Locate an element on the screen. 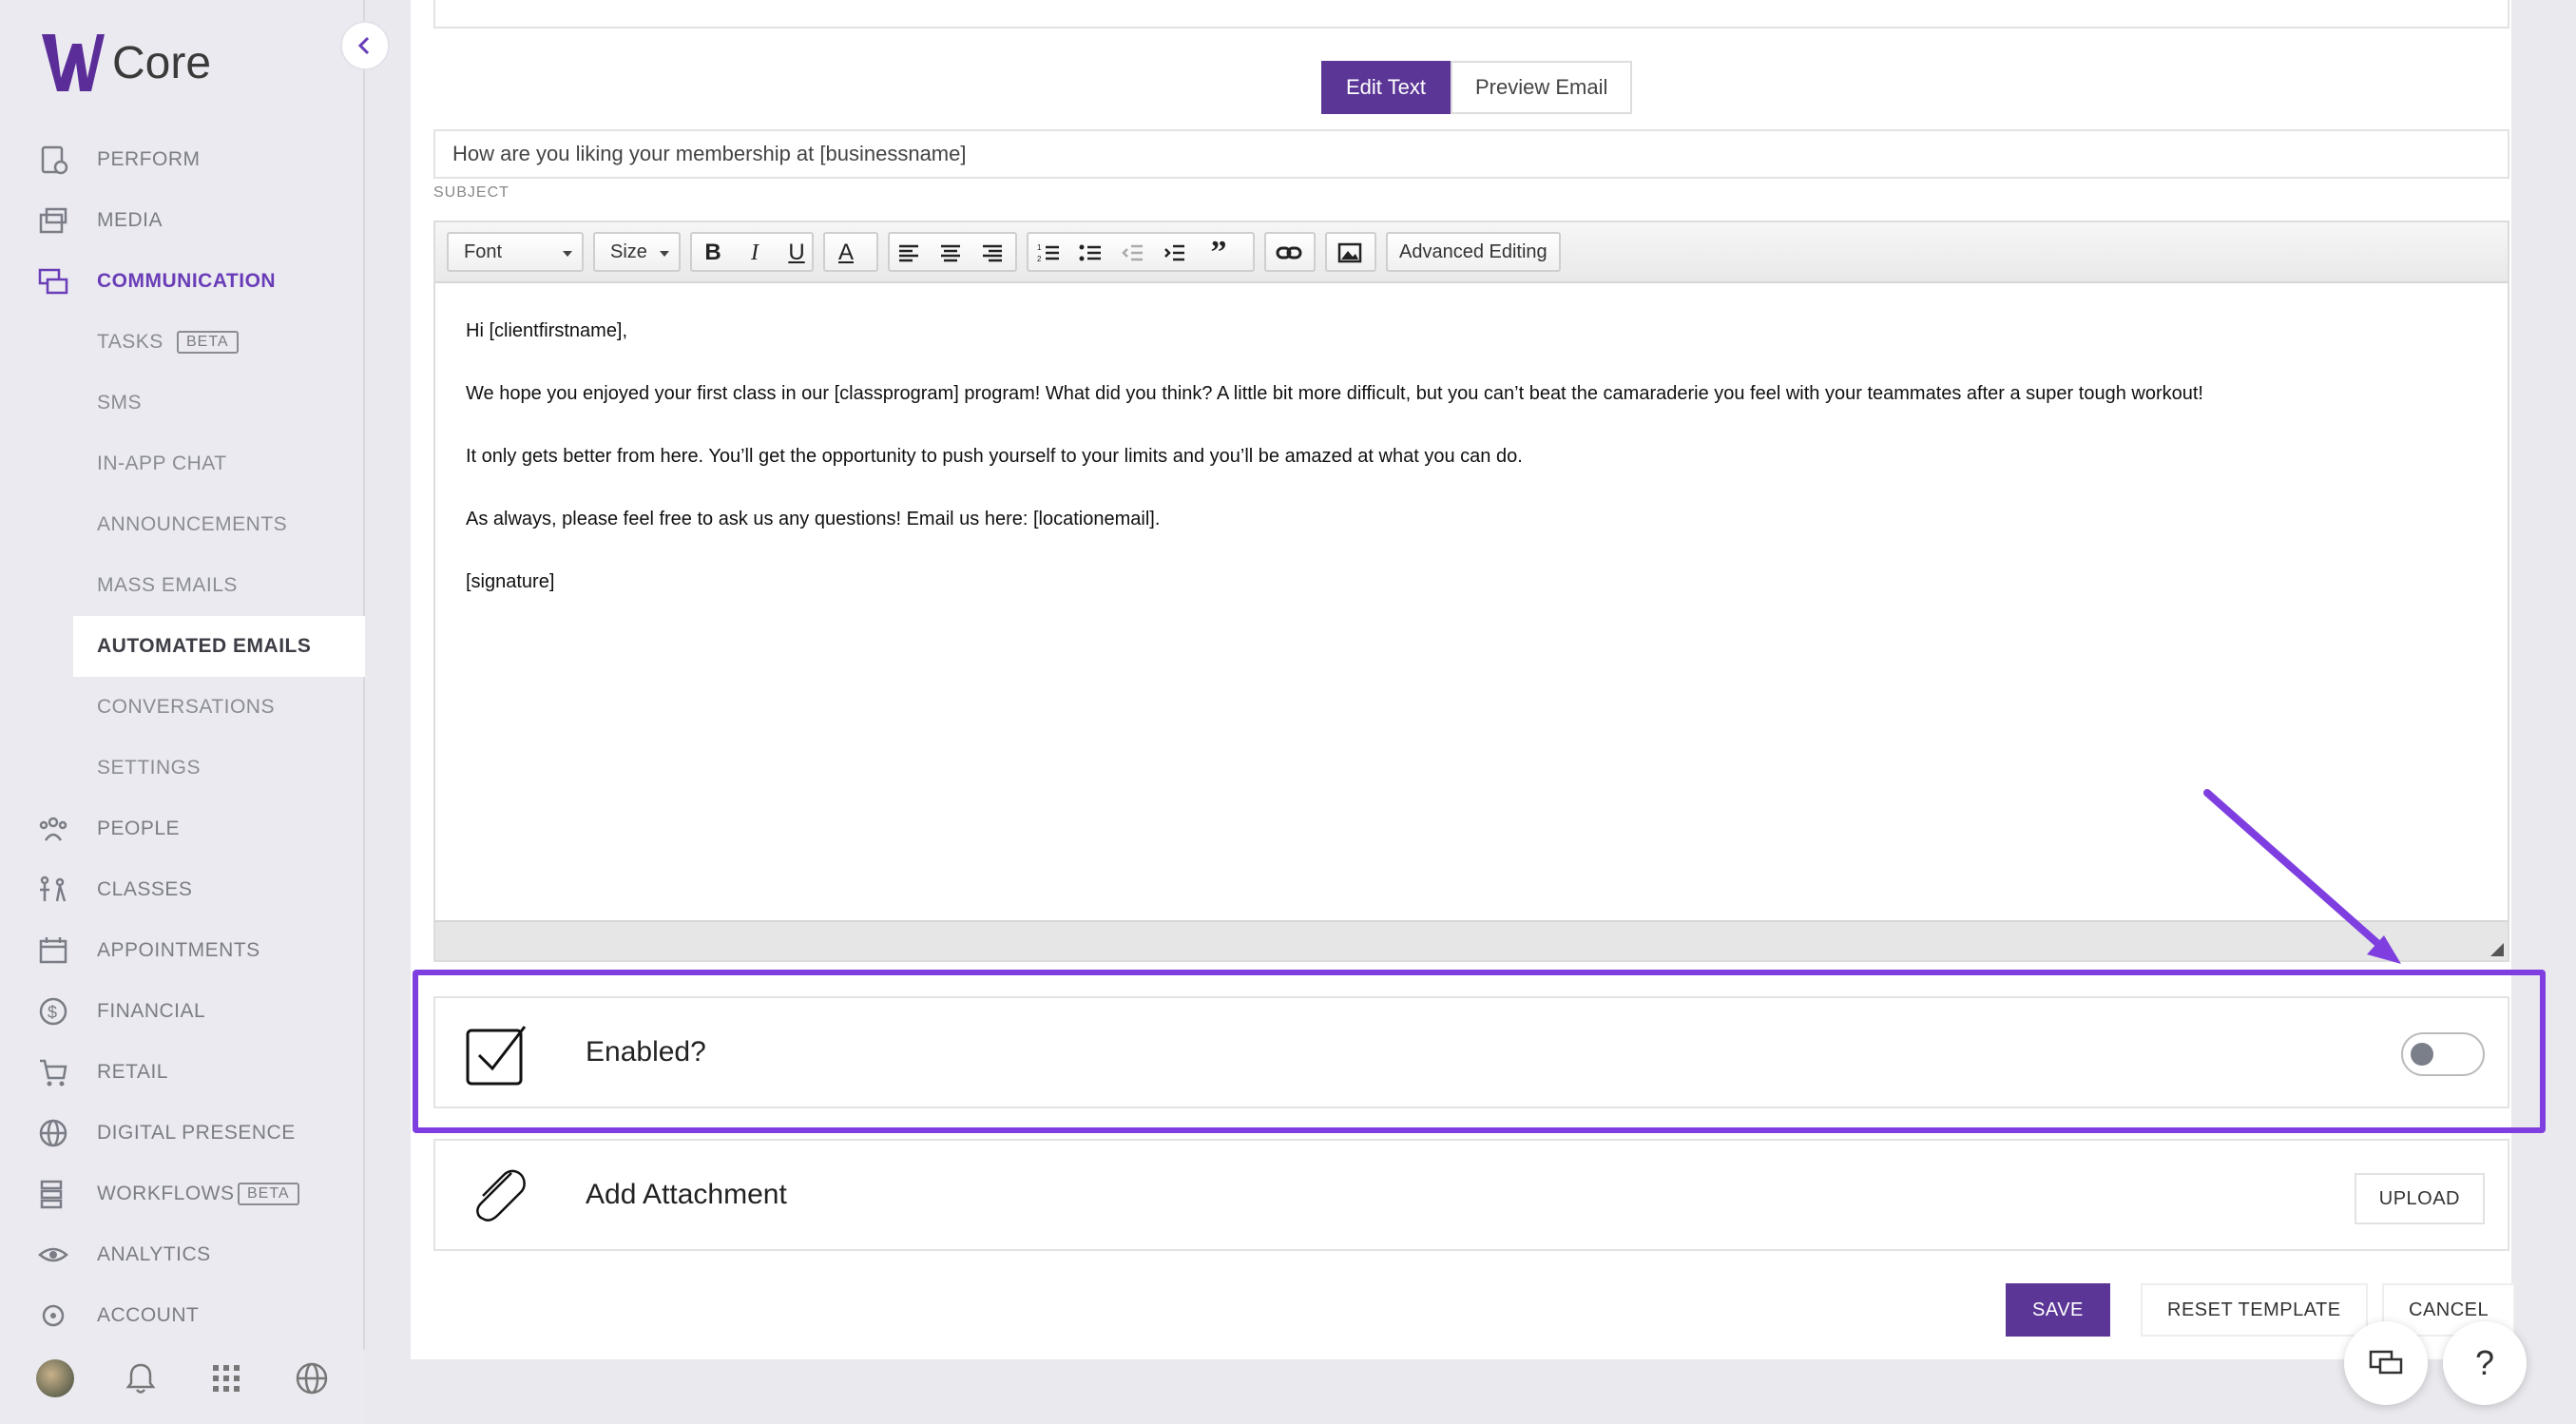  sidebar-item-label: FINANCIAL is located at coordinates (151, 1011).